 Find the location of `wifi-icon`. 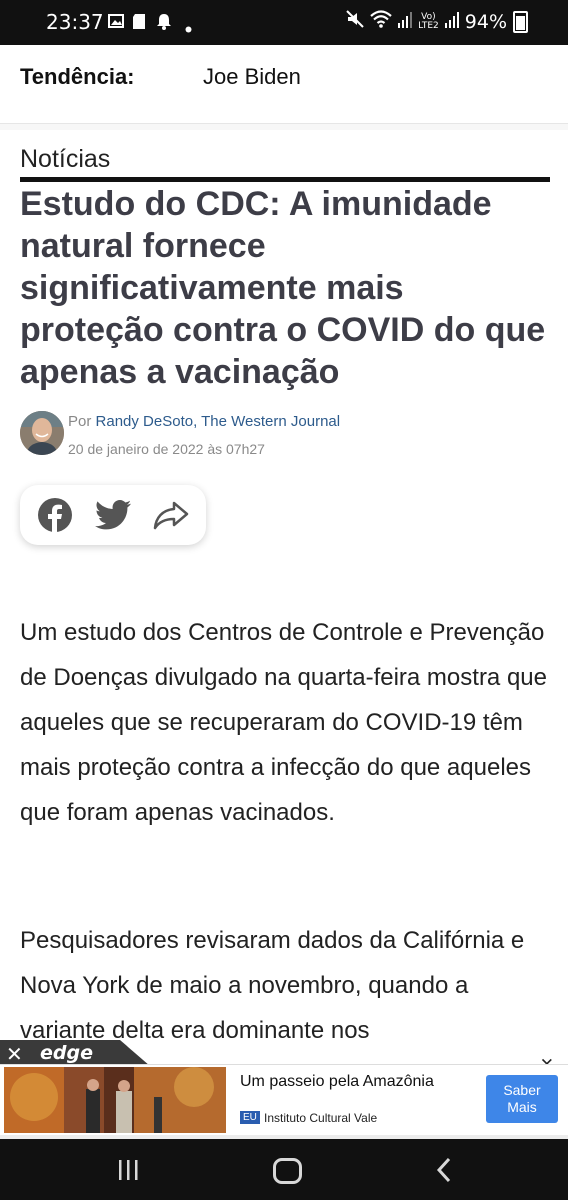

wifi-icon is located at coordinates (381, 21).